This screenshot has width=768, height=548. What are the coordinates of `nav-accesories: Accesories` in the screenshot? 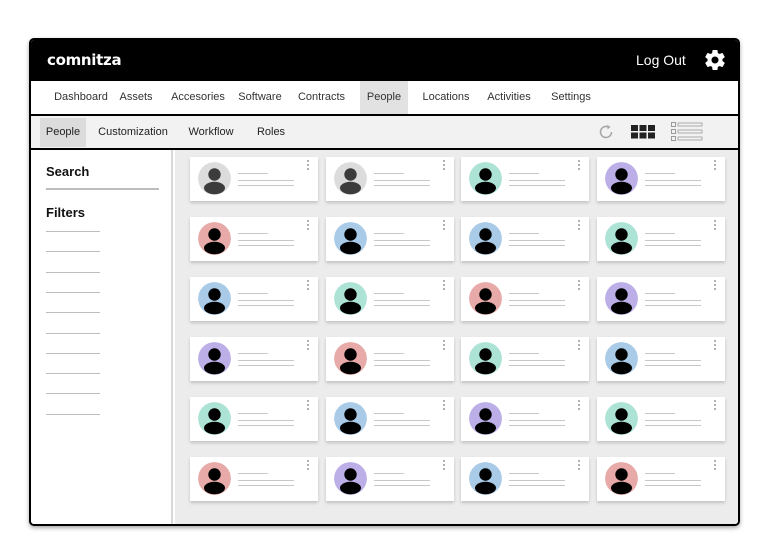 It's located at (198, 97).